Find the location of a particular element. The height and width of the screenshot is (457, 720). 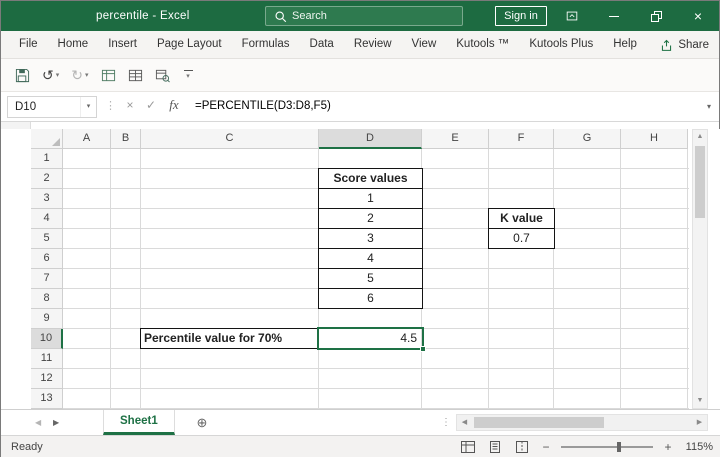

cell-D10-selected: 4.5 is located at coordinates (371, 339).